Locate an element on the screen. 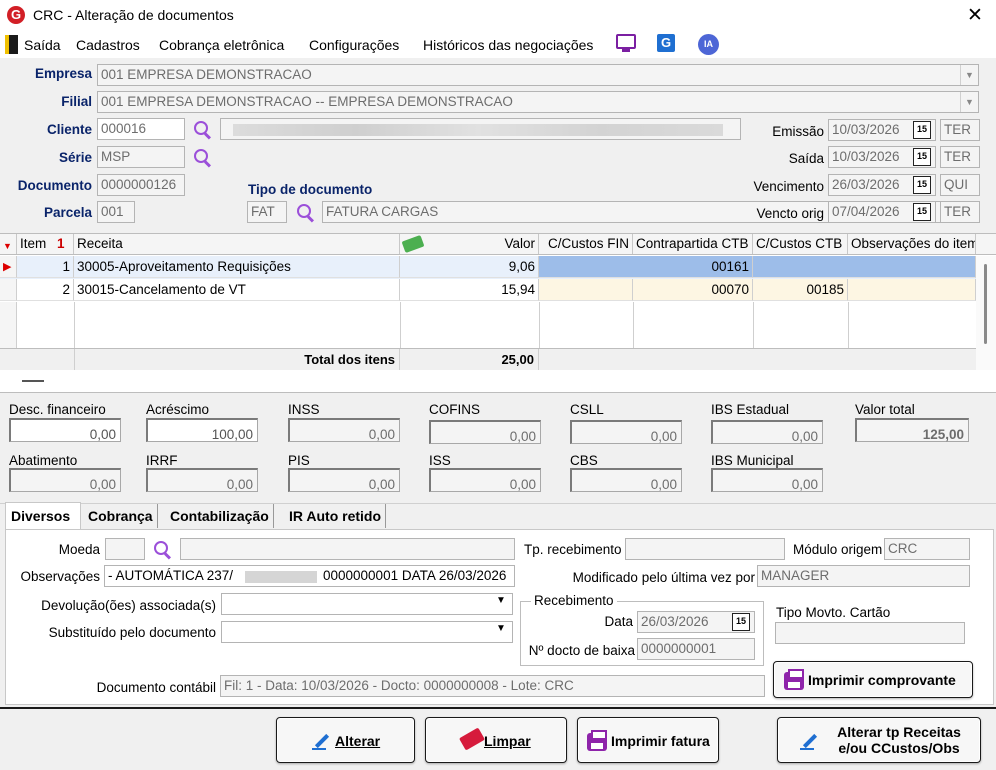 The image size is (996, 770). imprimir-comprovante-button: Imprimir comprovante is located at coordinates (873, 679).